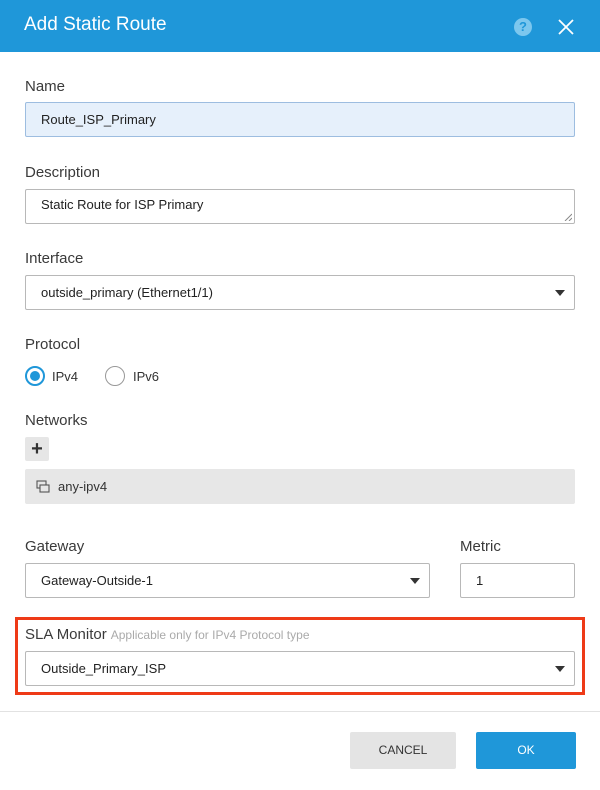  I want to click on sla-monitor-select: Outside_Primary_ISP, so click(300, 668).